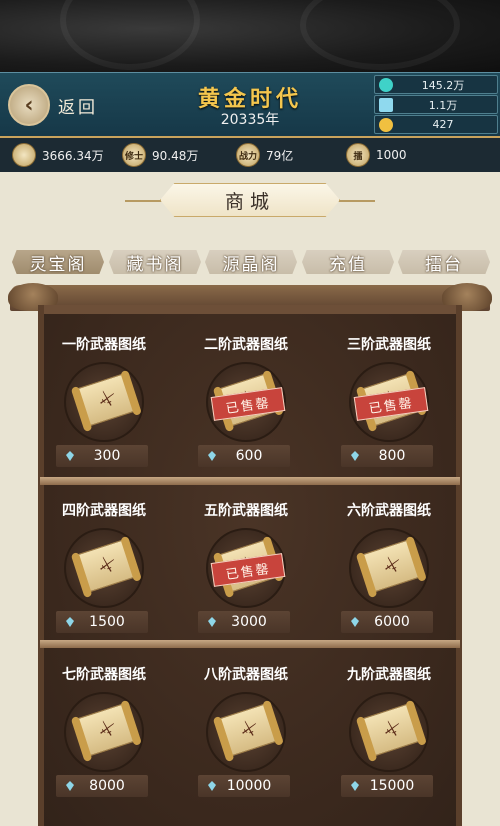 This screenshot has height=826, width=500. What do you see at coordinates (250, 36) in the screenshot?
I see `top-backdrop` at bounding box center [250, 36].